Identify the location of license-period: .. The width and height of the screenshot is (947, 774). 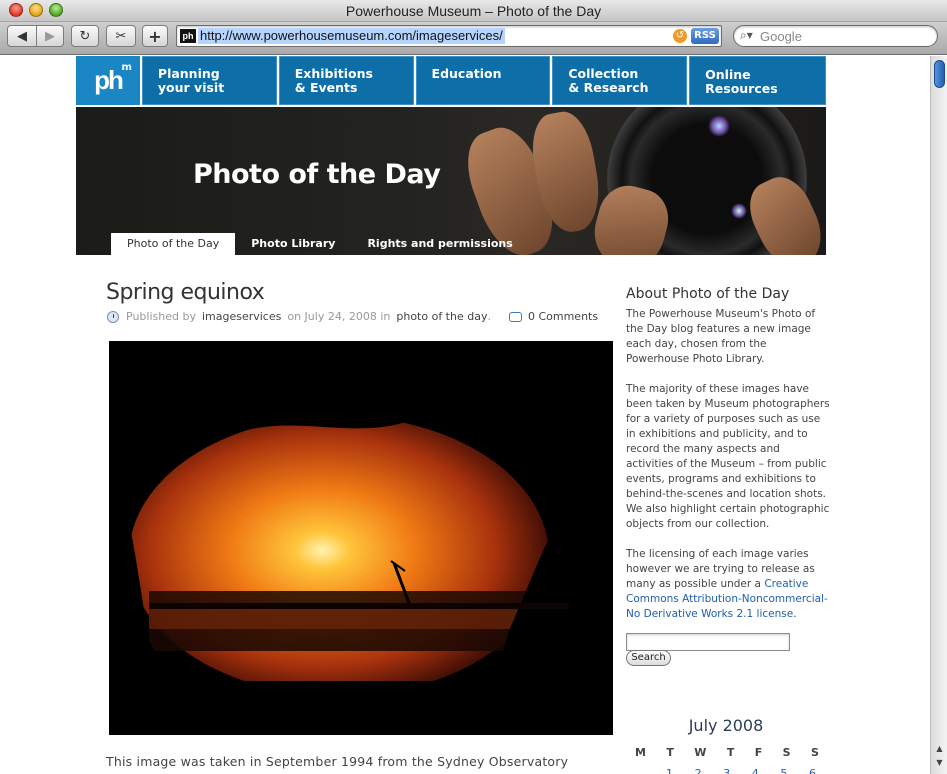
(795, 614).